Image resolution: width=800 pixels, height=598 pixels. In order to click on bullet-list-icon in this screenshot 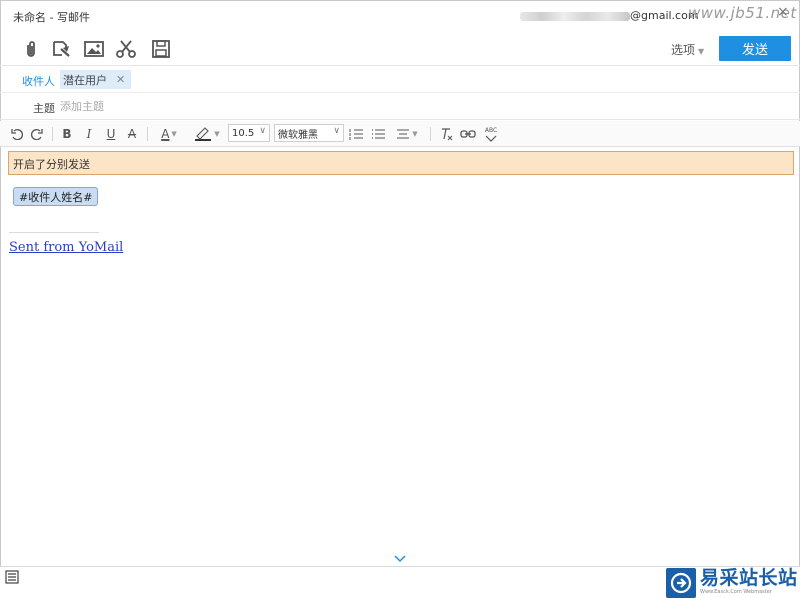, I will do `click(378, 134)`.